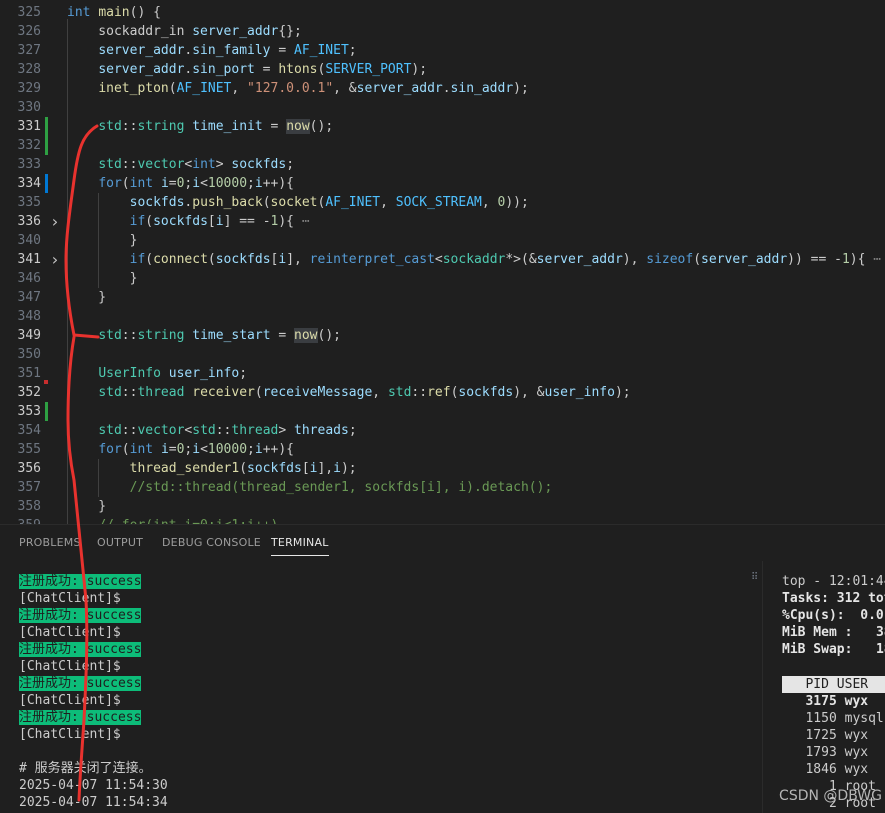 This screenshot has height=813, width=885. I want to click on code-line: 359 // for(int i=0;i<1;i++), so click(442, 520).